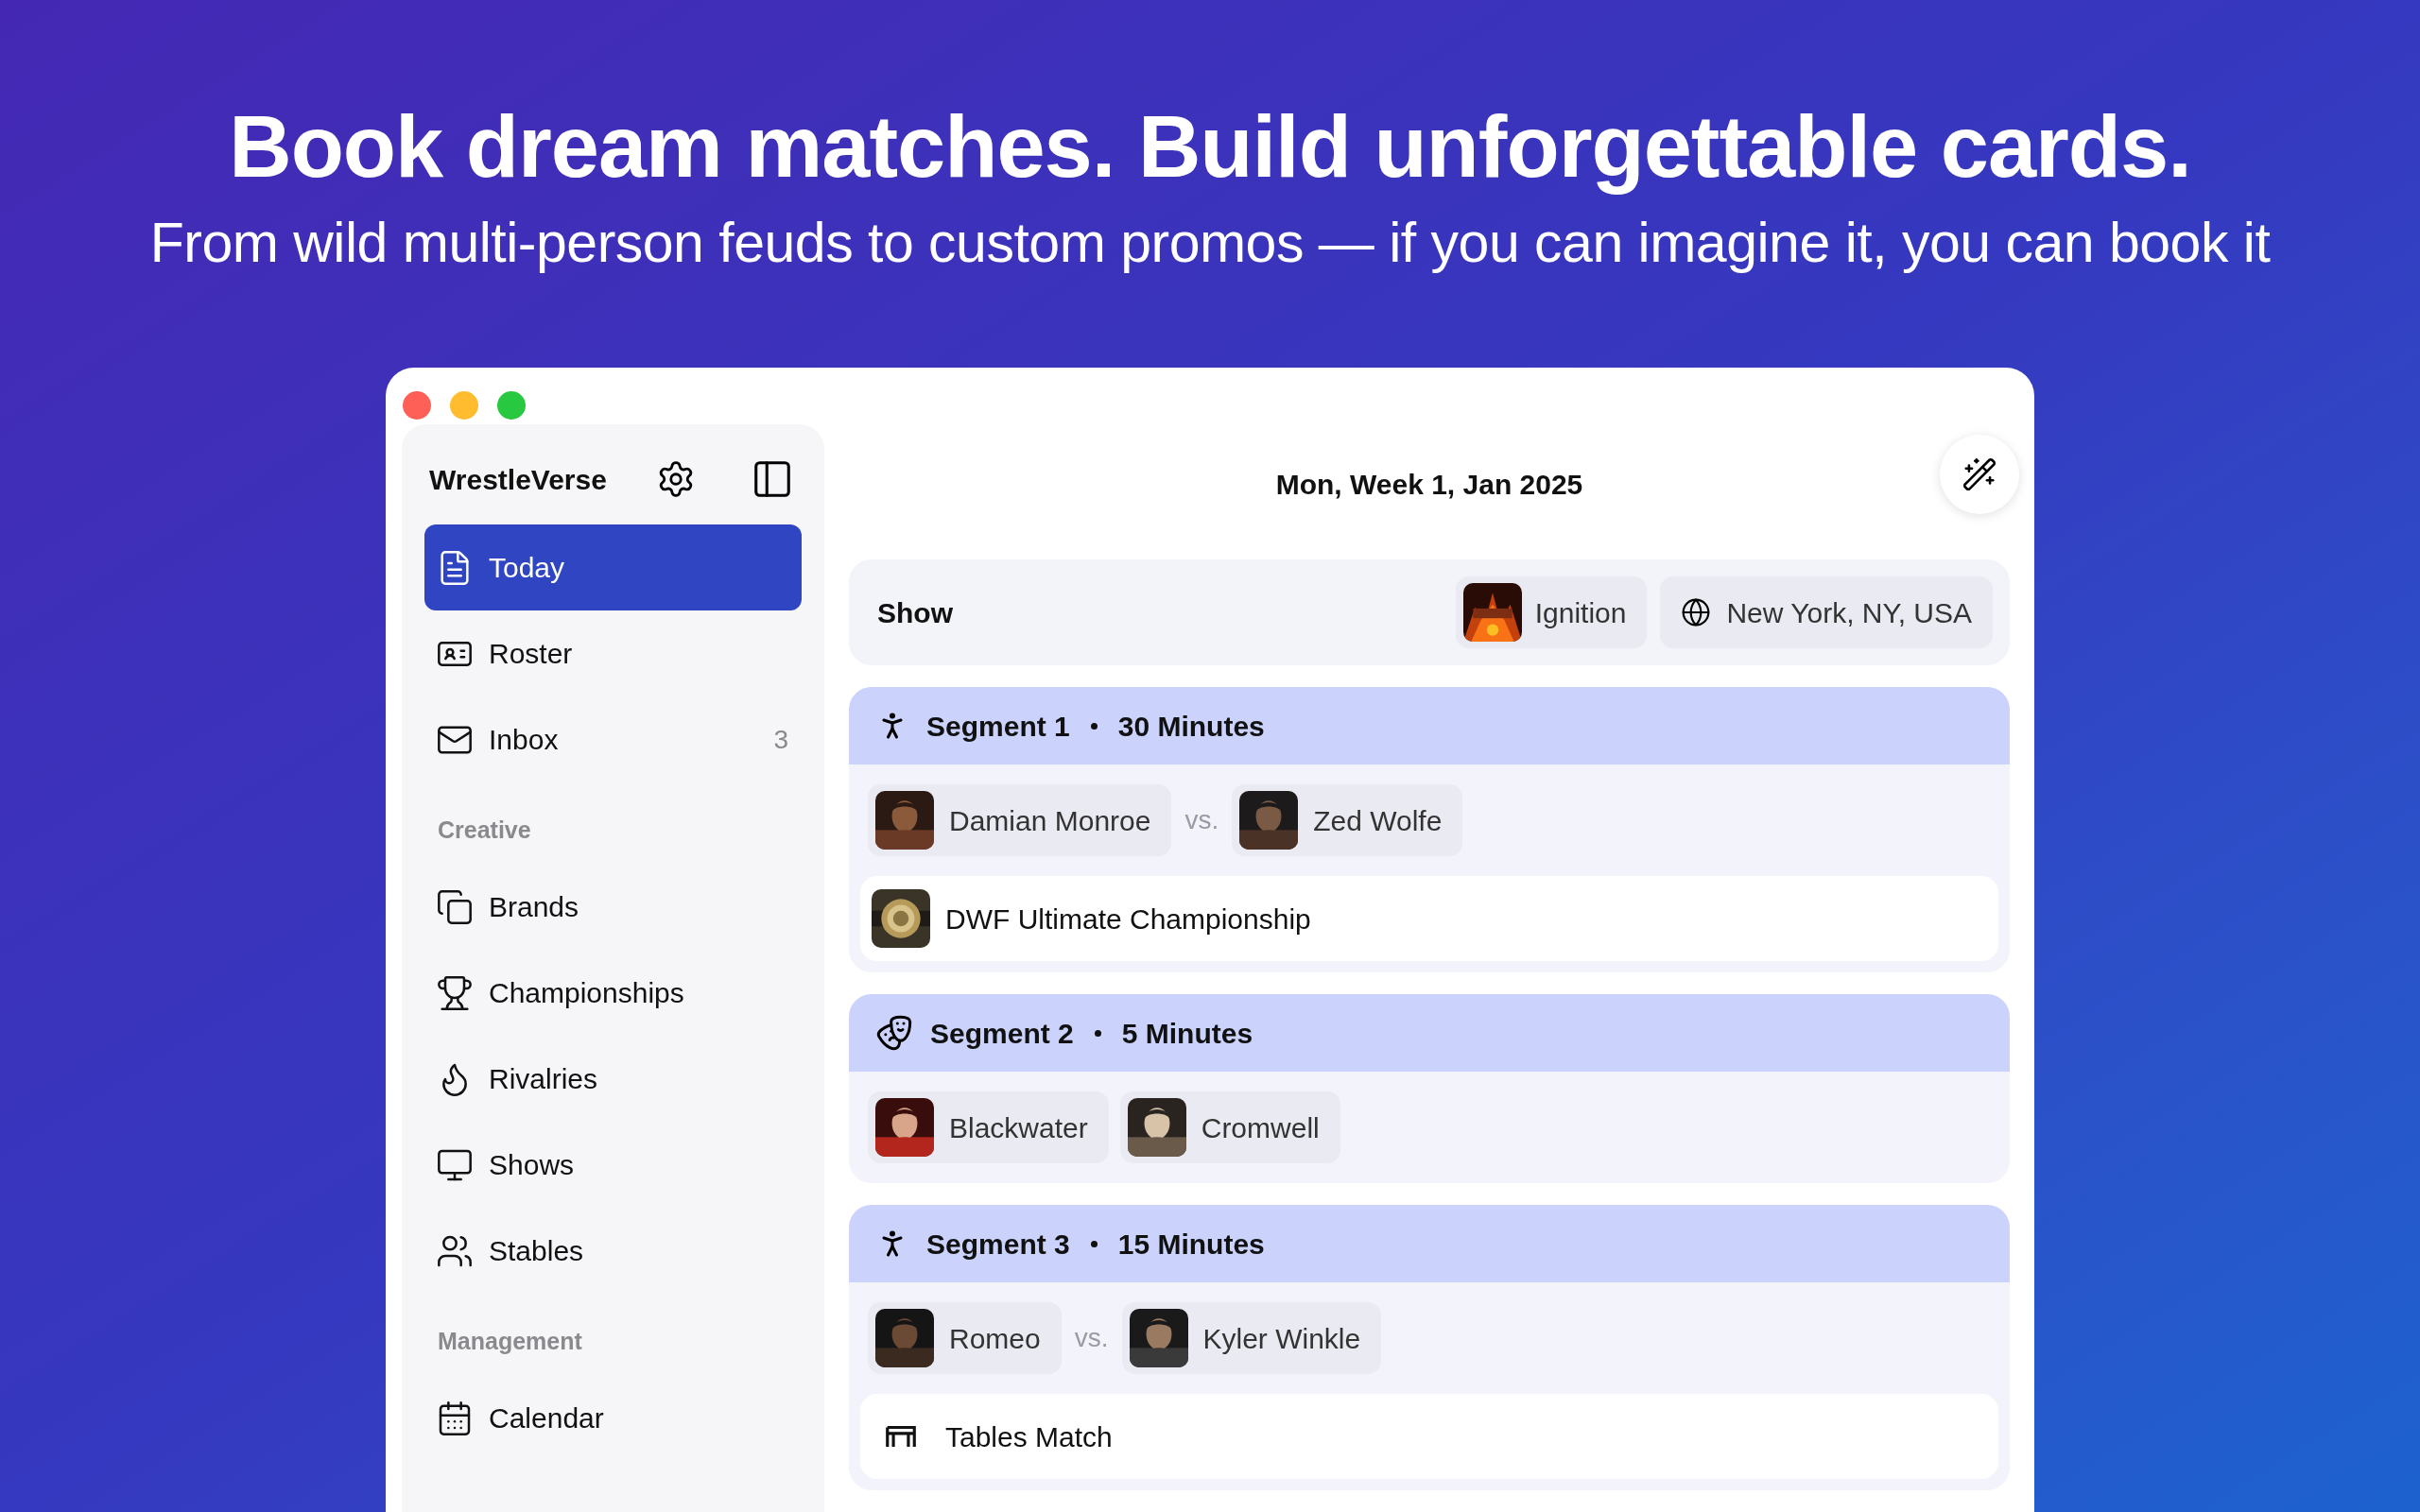 This screenshot has height=1512, width=2420. Describe the element at coordinates (527, 568) in the screenshot. I see `nav-label: Today` at that location.